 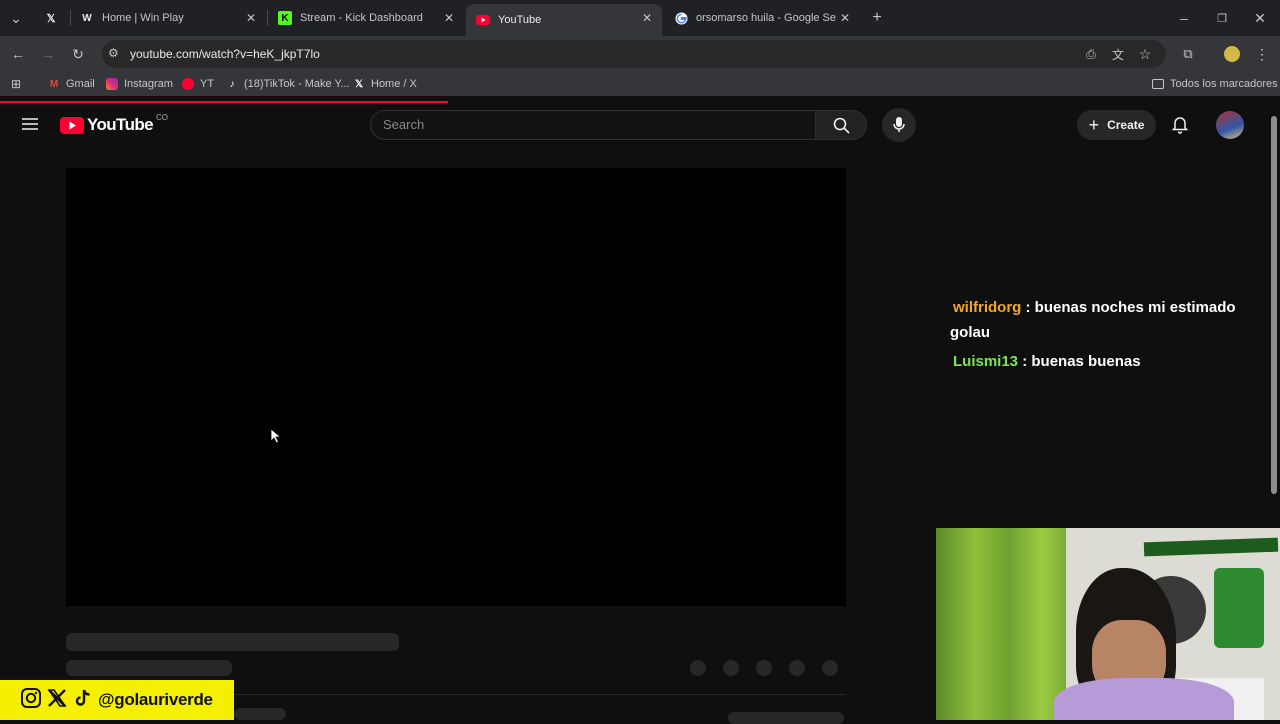 I want to click on avatar, so click(x=1230, y=125).